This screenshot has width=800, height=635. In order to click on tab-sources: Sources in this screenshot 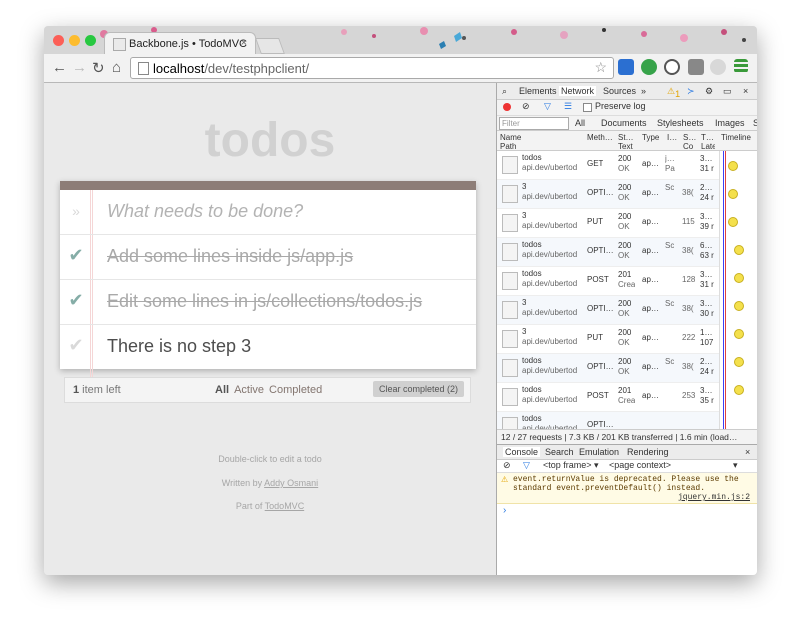, I will do `click(619, 91)`.